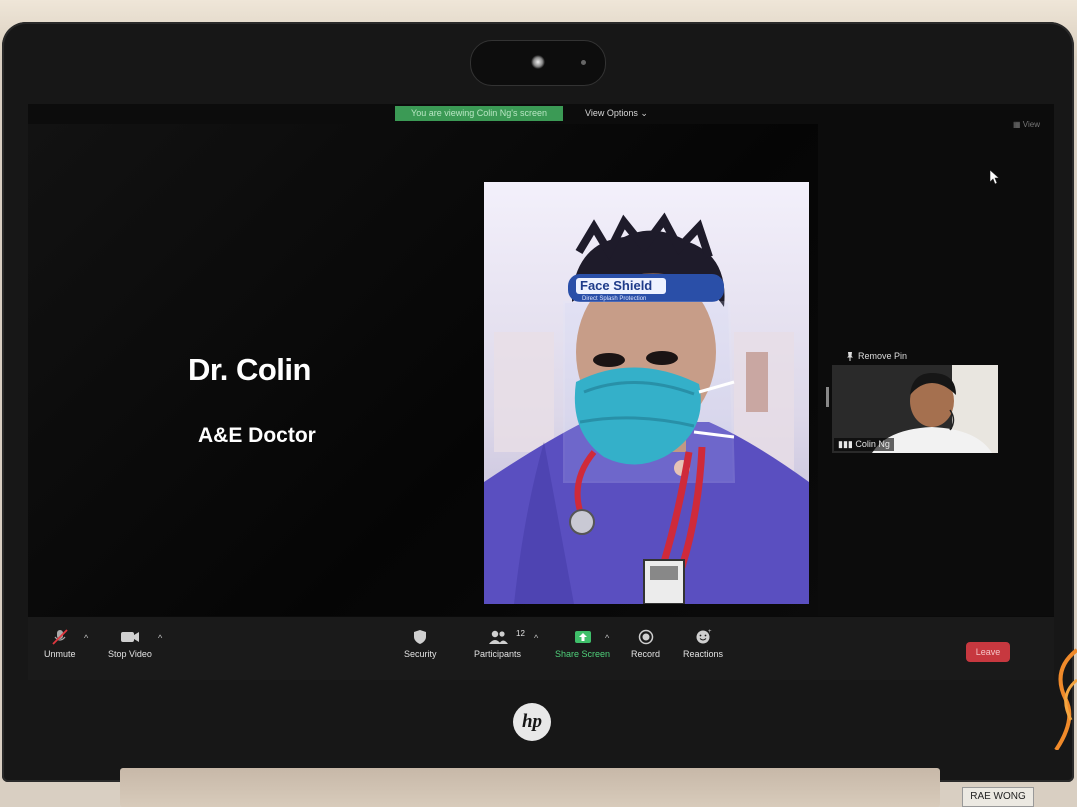  What do you see at coordinates (530, 787) in the screenshot?
I see `laptop-base` at bounding box center [530, 787].